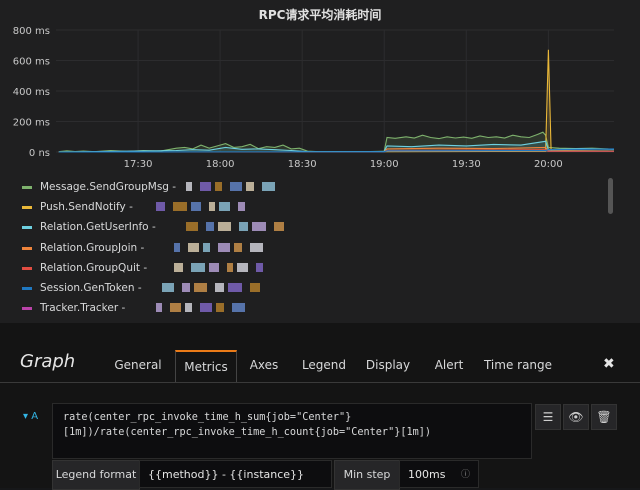 The width and height of the screenshot is (640, 490). Describe the element at coordinates (96, 475) in the screenshot. I see `legend-format-label: Legend format` at that location.